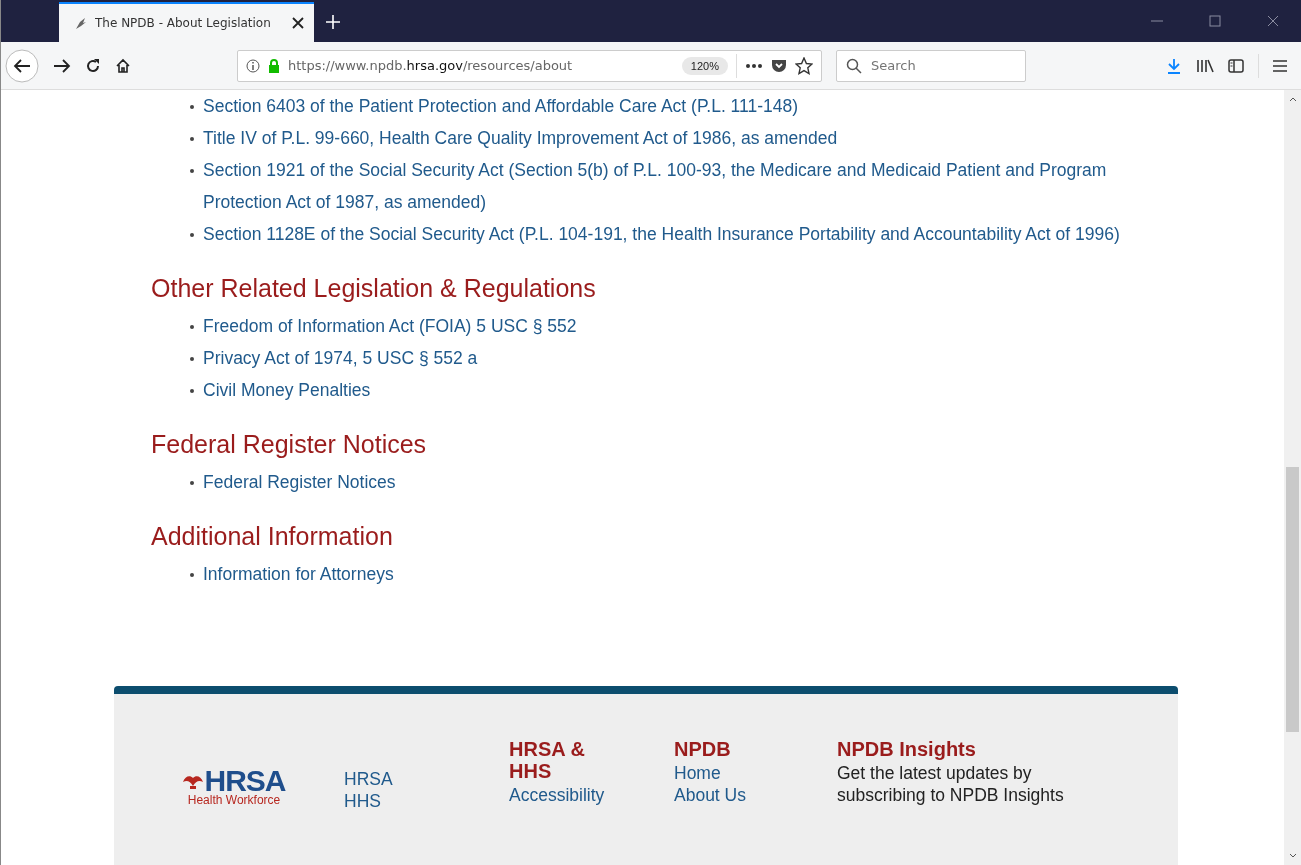 This screenshot has height=865, width=1301. Describe the element at coordinates (289, 444) in the screenshot. I see `section-heading: Federal Register Notices` at that location.